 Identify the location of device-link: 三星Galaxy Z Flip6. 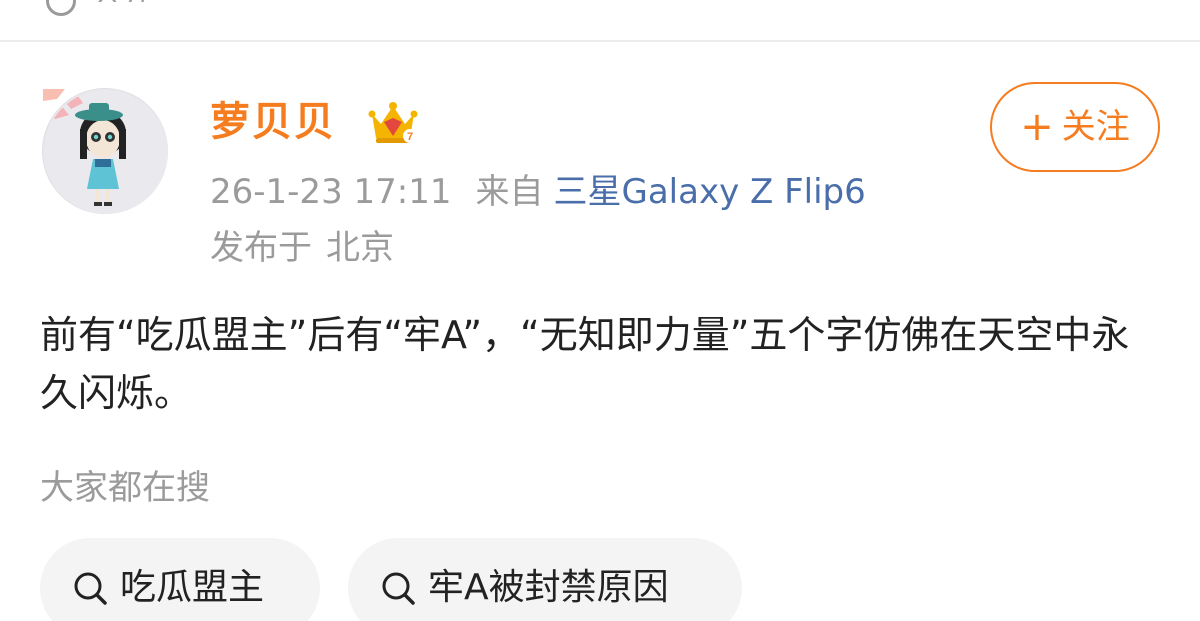
(710, 192).